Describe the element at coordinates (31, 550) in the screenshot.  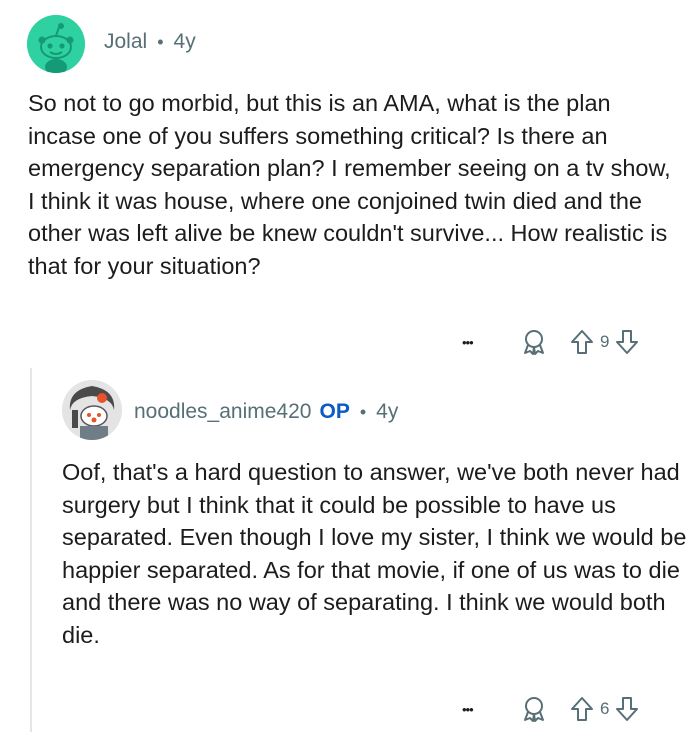
I see `thread-line` at that location.